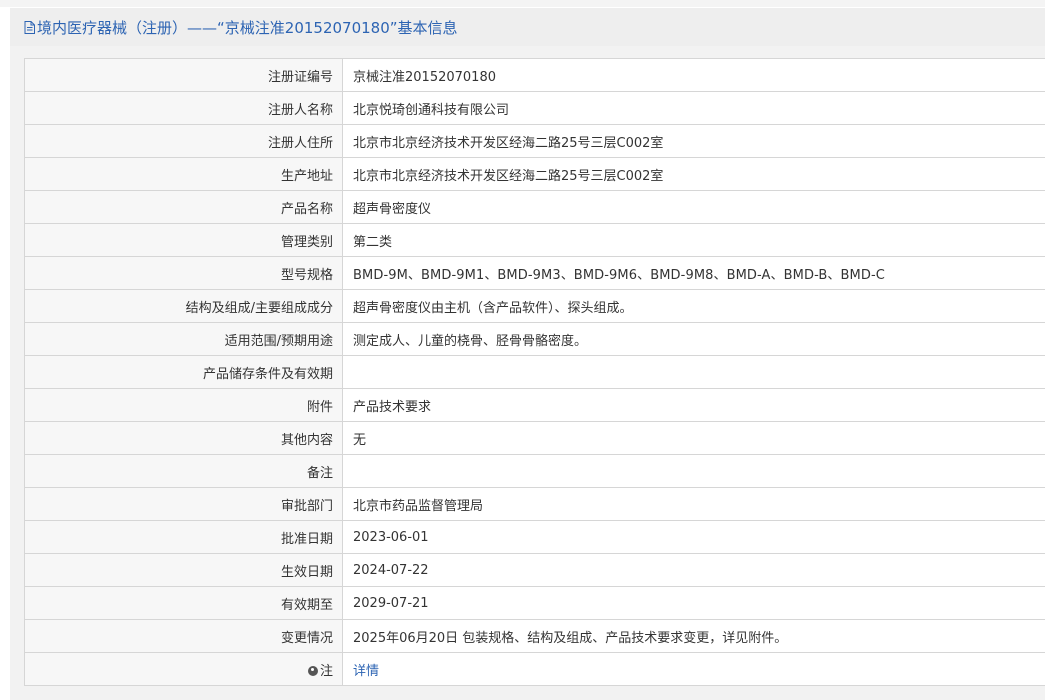 This screenshot has height=700, width=1045. Describe the element at coordinates (693, 570) in the screenshot. I see `row-value: 2024-07-22` at that location.